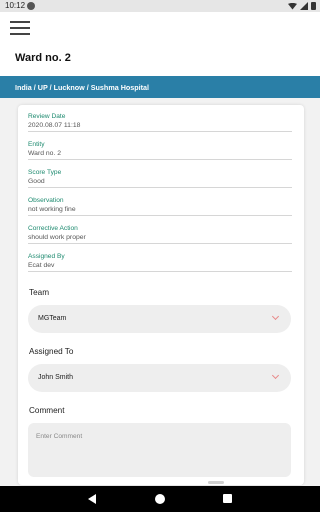 This screenshot has height=512, width=320. I want to click on field-label: Entity, so click(36, 144).